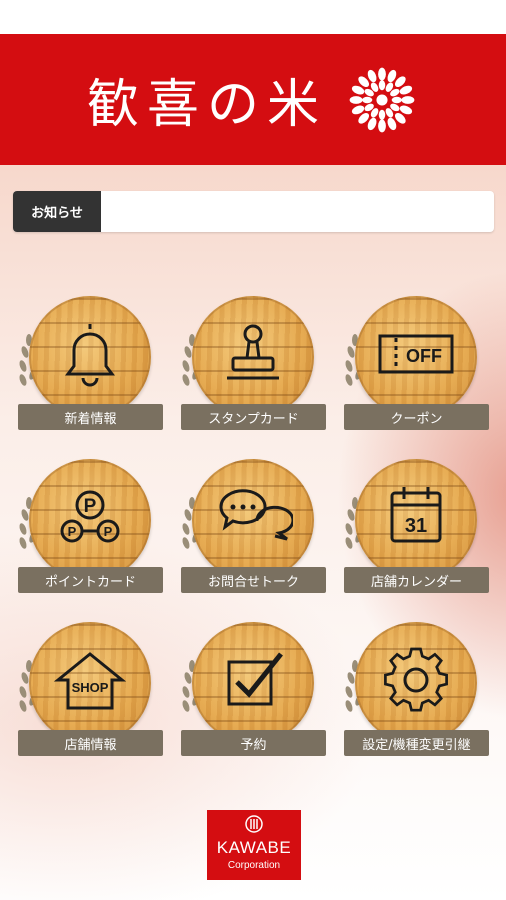 Image resolution: width=506 pixels, height=900 pixels. Describe the element at coordinates (72, 531) in the screenshot. I see `points-left-text: P` at that location.